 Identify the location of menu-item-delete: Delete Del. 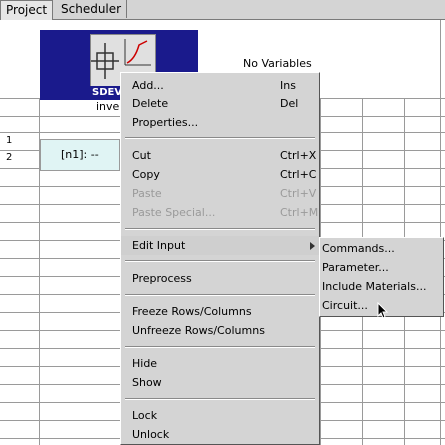
(220, 103).